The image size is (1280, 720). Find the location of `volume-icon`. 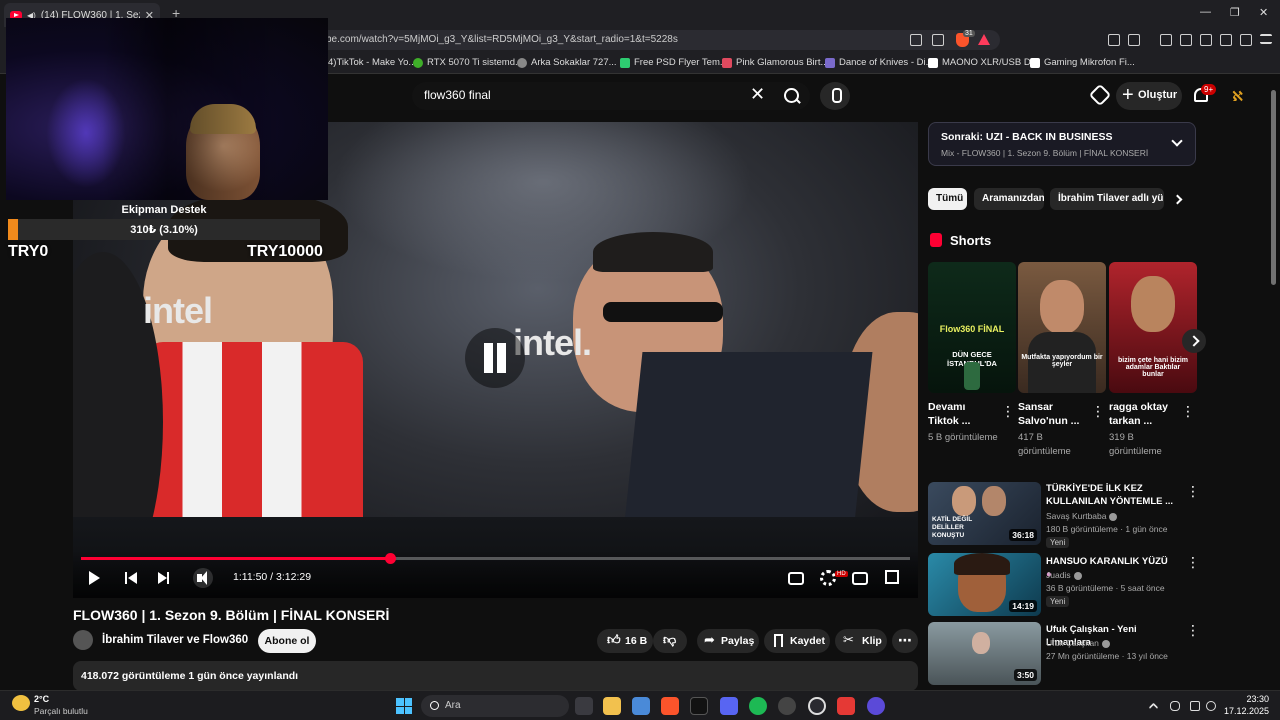

volume-icon is located at coordinates (203, 578).